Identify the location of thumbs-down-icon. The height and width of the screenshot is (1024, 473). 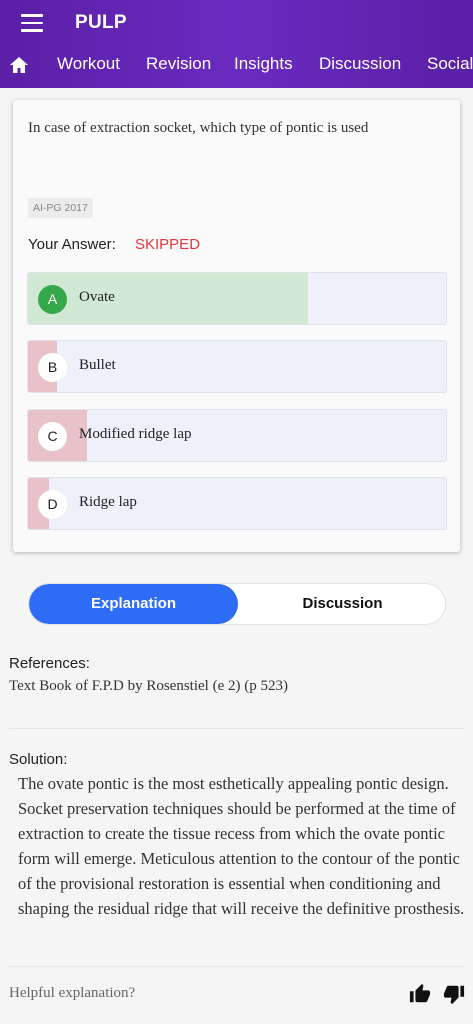
(454, 994).